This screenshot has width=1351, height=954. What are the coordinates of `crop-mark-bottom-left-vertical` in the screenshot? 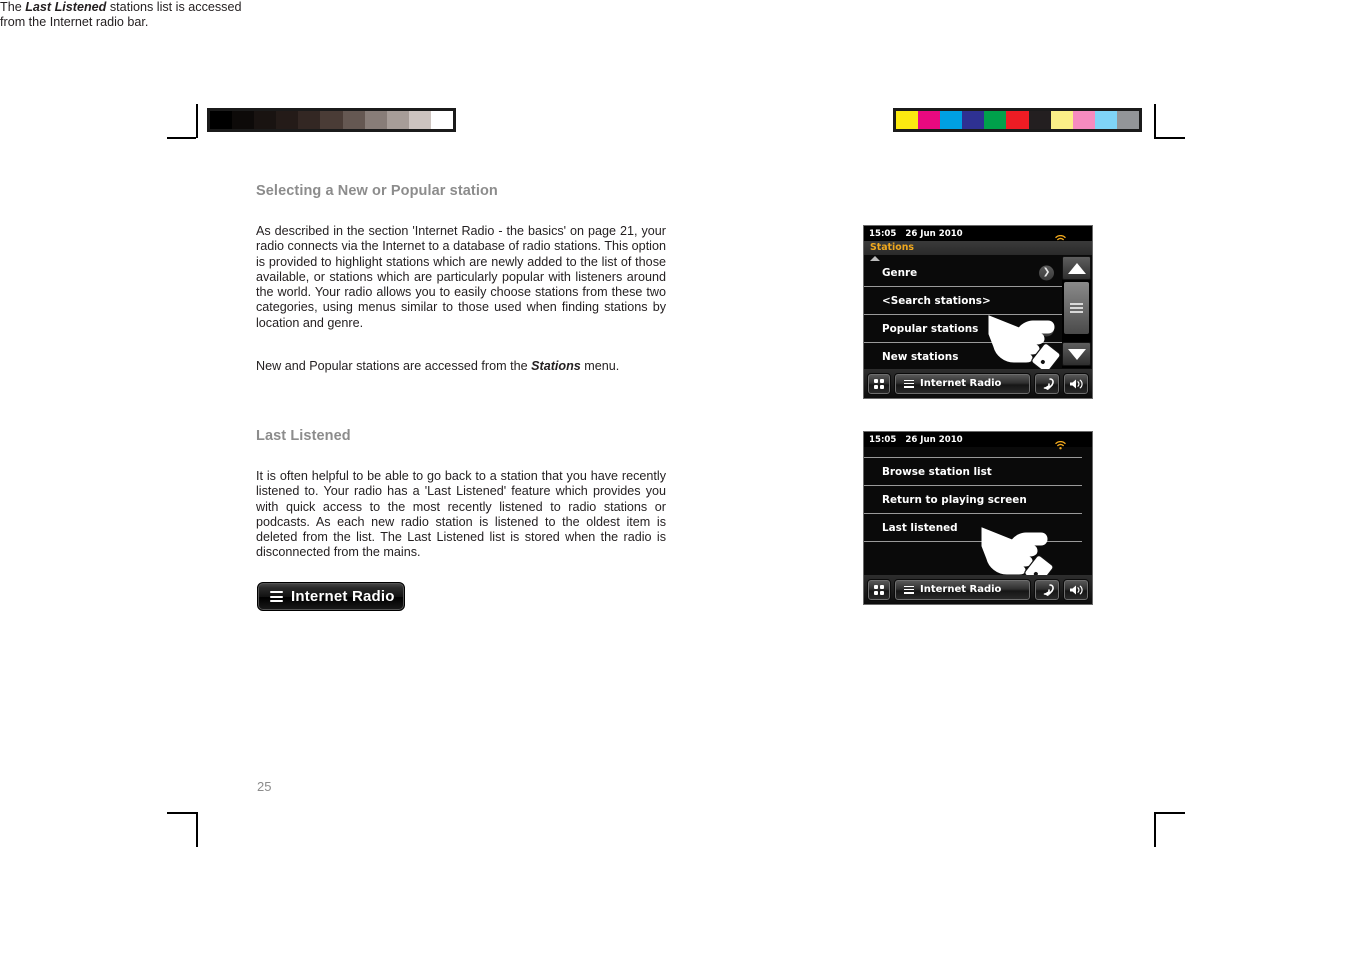 It's located at (197, 829).